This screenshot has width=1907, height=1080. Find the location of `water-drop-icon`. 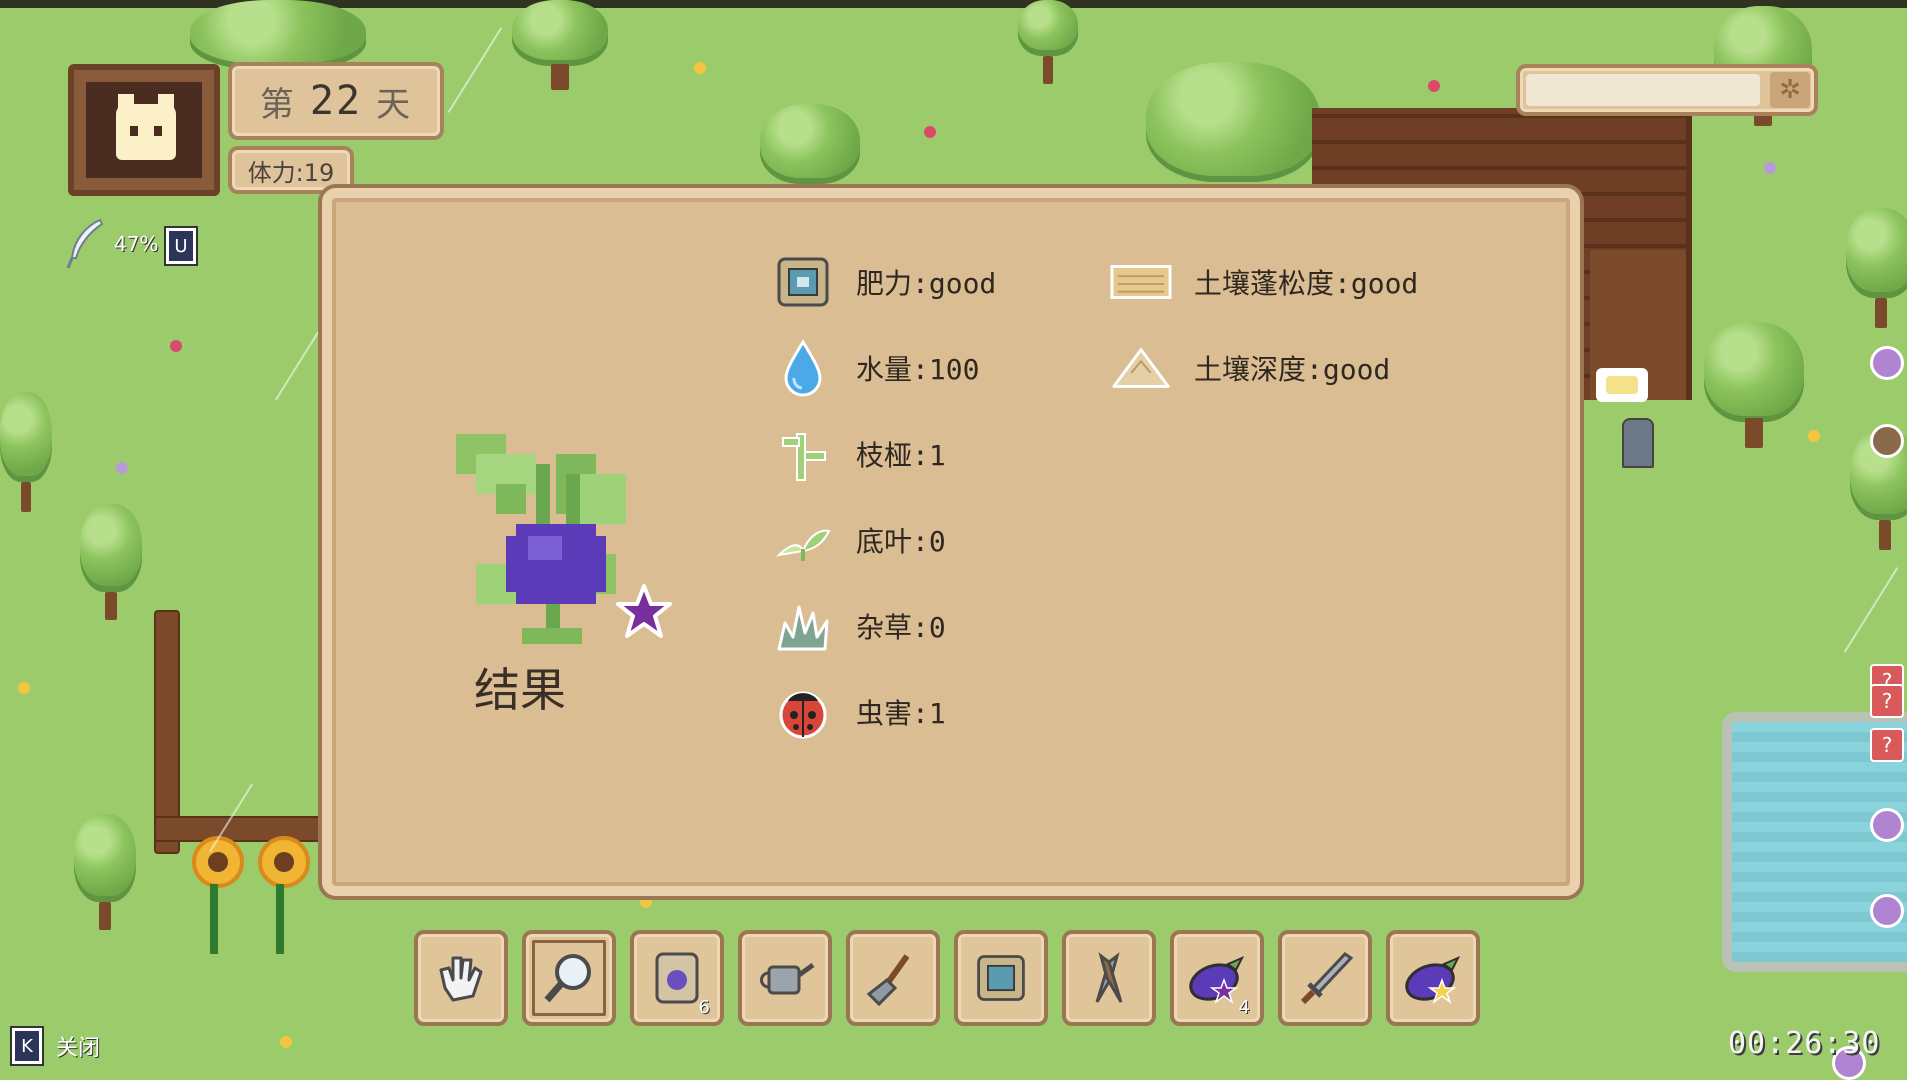

water-drop-icon is located at coordinates (803, 368).